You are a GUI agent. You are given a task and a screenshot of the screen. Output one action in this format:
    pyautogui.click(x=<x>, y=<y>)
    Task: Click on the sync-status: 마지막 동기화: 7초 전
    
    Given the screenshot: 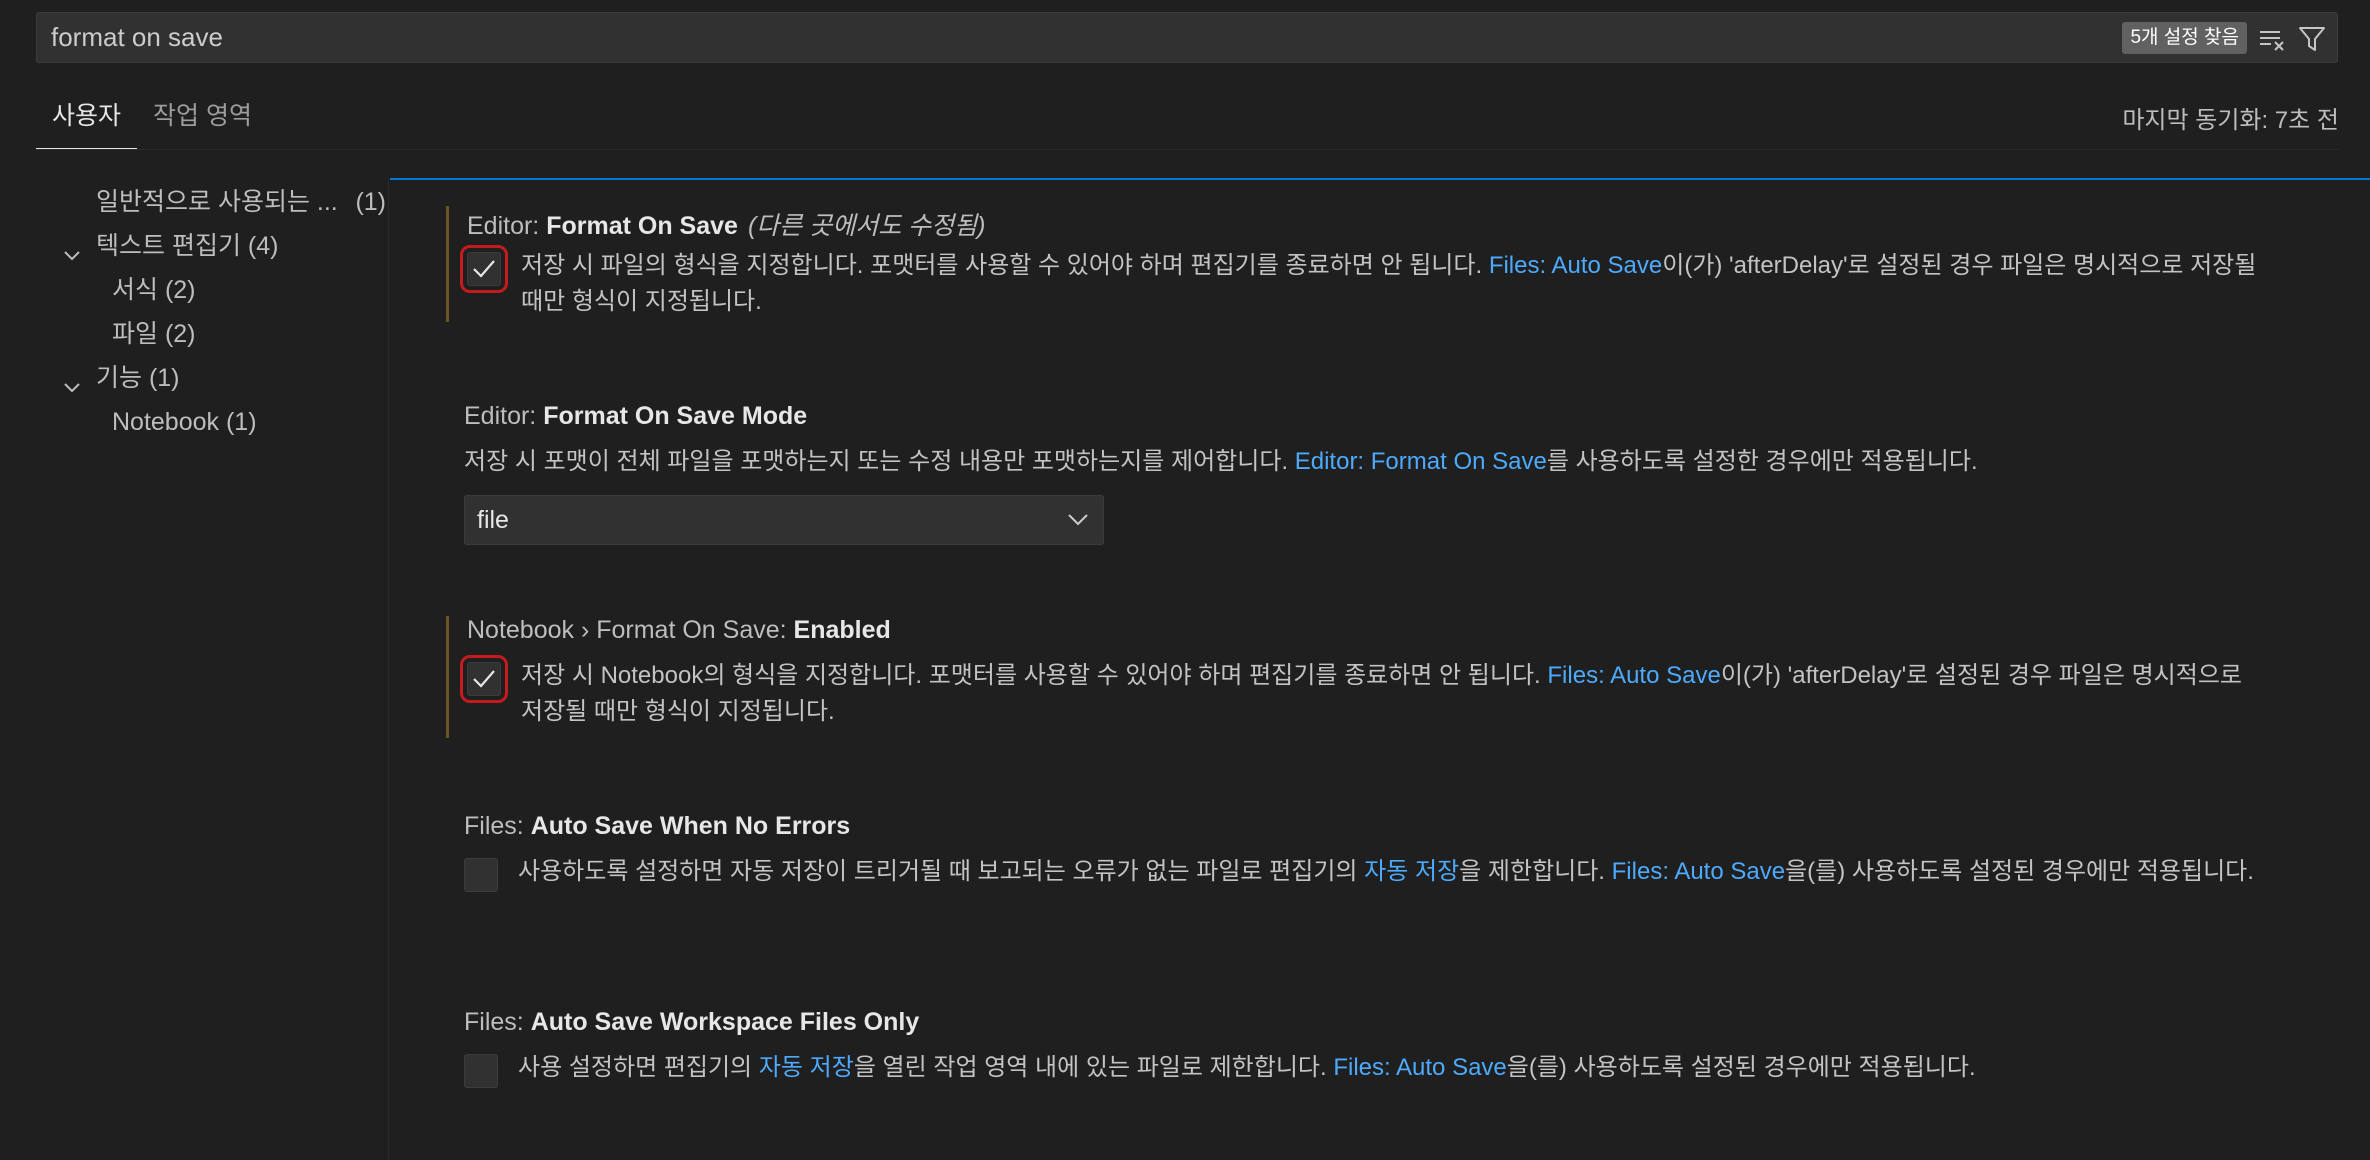 What is the action you would take?
    pyautogui.click(x=2230, y=120)
    